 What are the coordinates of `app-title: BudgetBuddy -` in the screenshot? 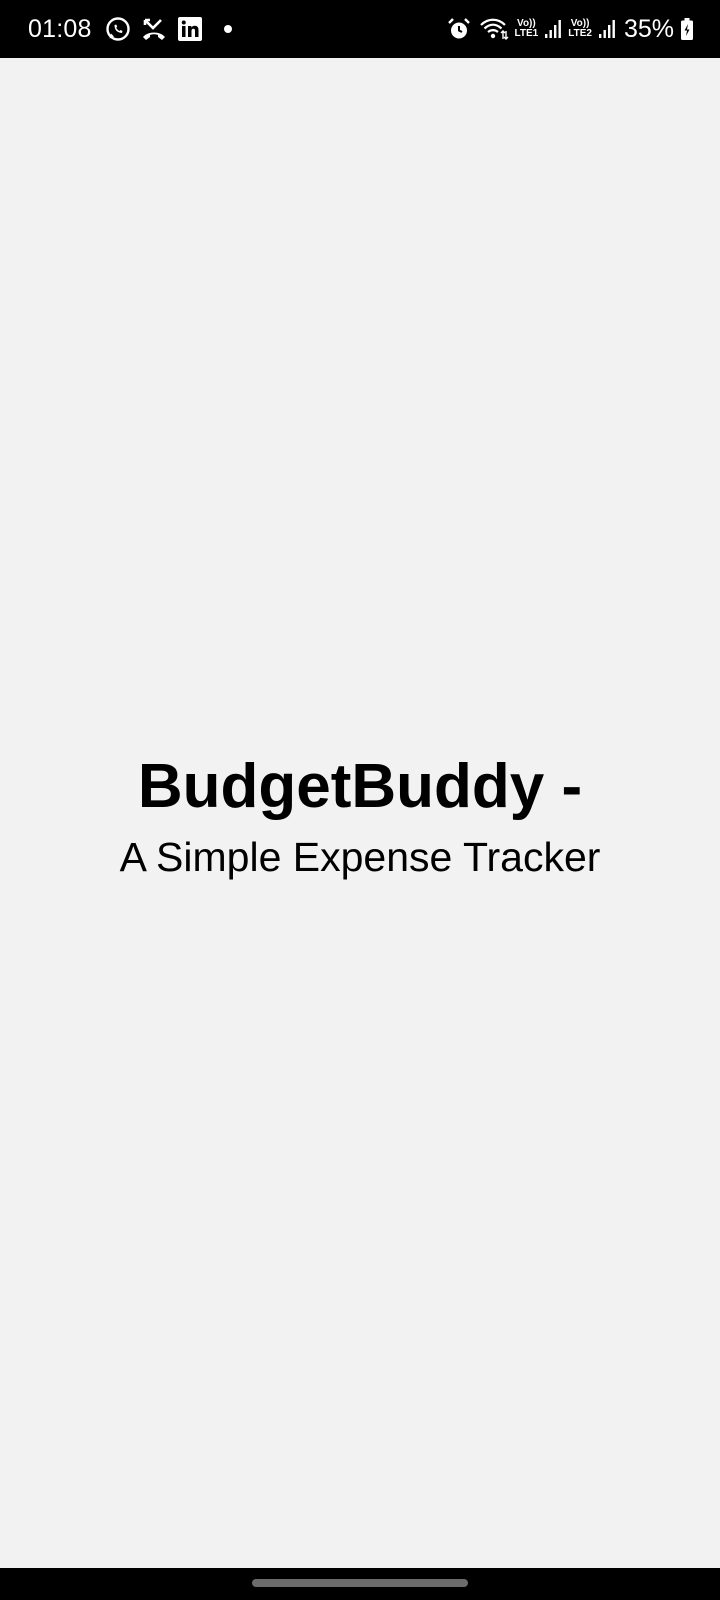 It's located at (360, 786).